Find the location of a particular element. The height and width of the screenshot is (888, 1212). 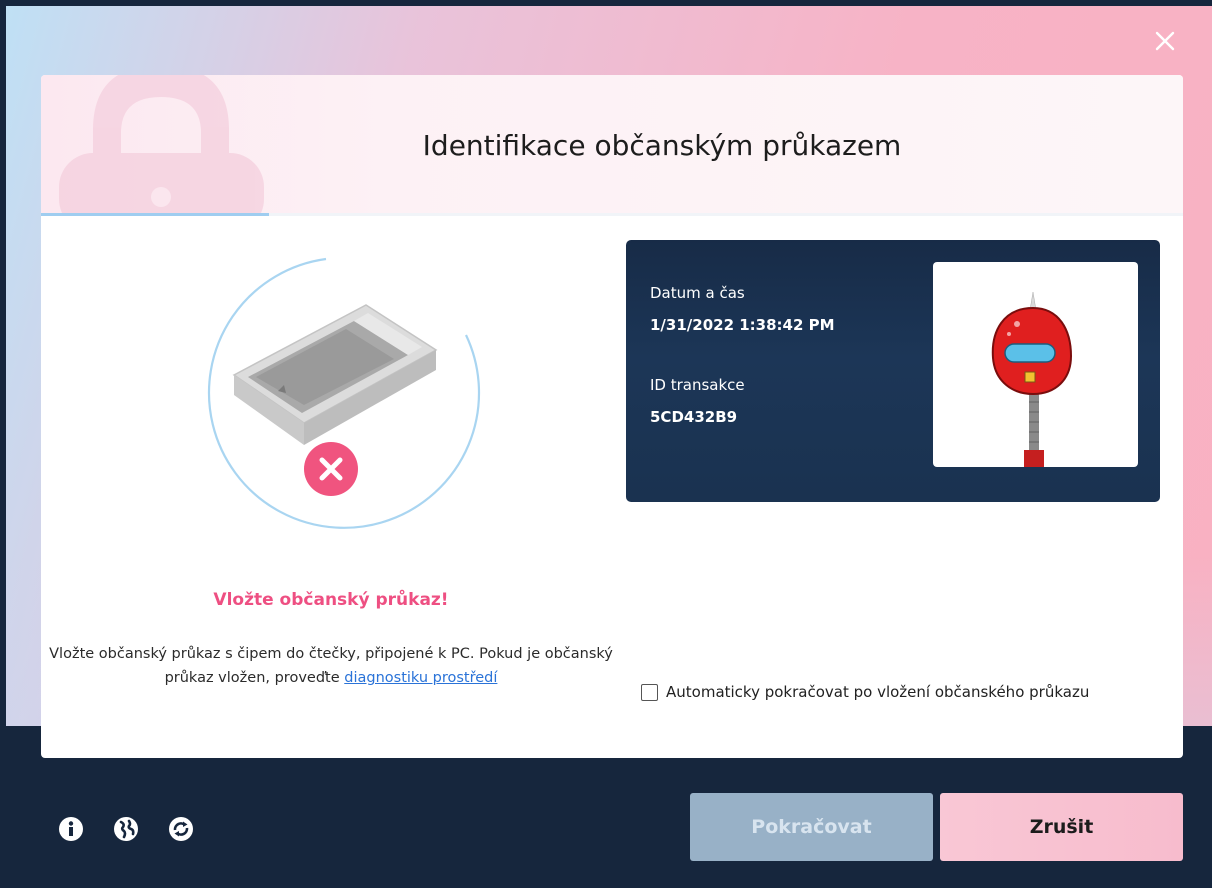

sync-icon is located at coordinates (181, 829).